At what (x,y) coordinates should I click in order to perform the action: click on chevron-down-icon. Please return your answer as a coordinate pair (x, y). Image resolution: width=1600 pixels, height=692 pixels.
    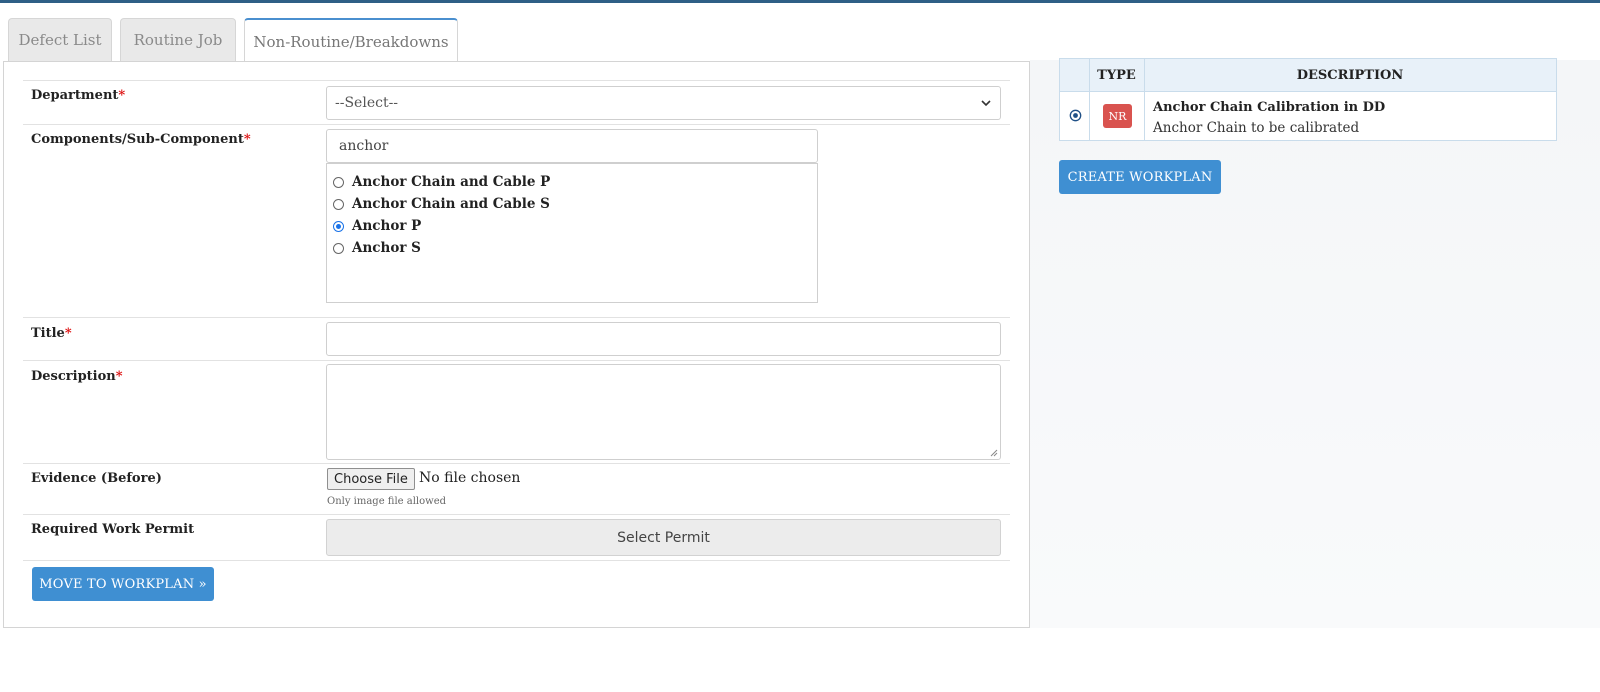
    Looking at the image, I should click on (986, 103).